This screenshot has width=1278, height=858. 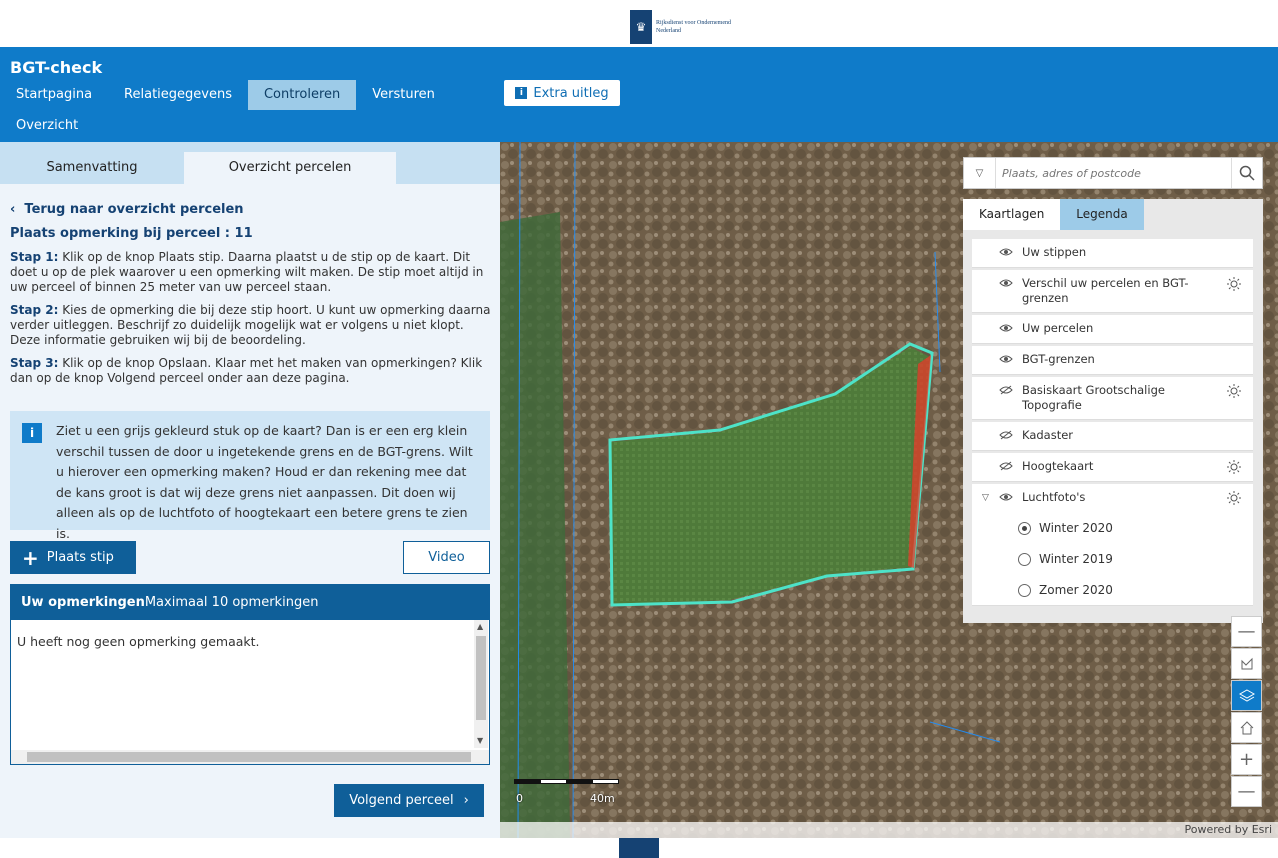 What do you see at coordinates (138, 641) in the screenshot?
I see `empty-message: U heeft nog geen opmerking gemaakt.` at bounding box center [138, 641].